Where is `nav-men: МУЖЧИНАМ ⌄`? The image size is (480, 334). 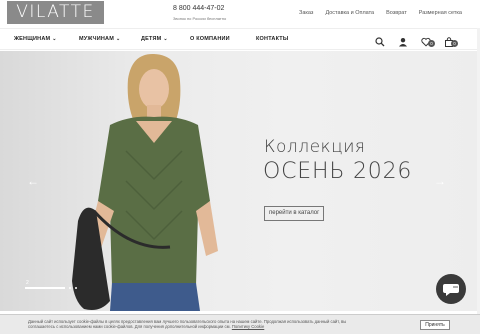
nav-men: МУЖЧИНАМ ⌄ is located at coordinates (99, 39).